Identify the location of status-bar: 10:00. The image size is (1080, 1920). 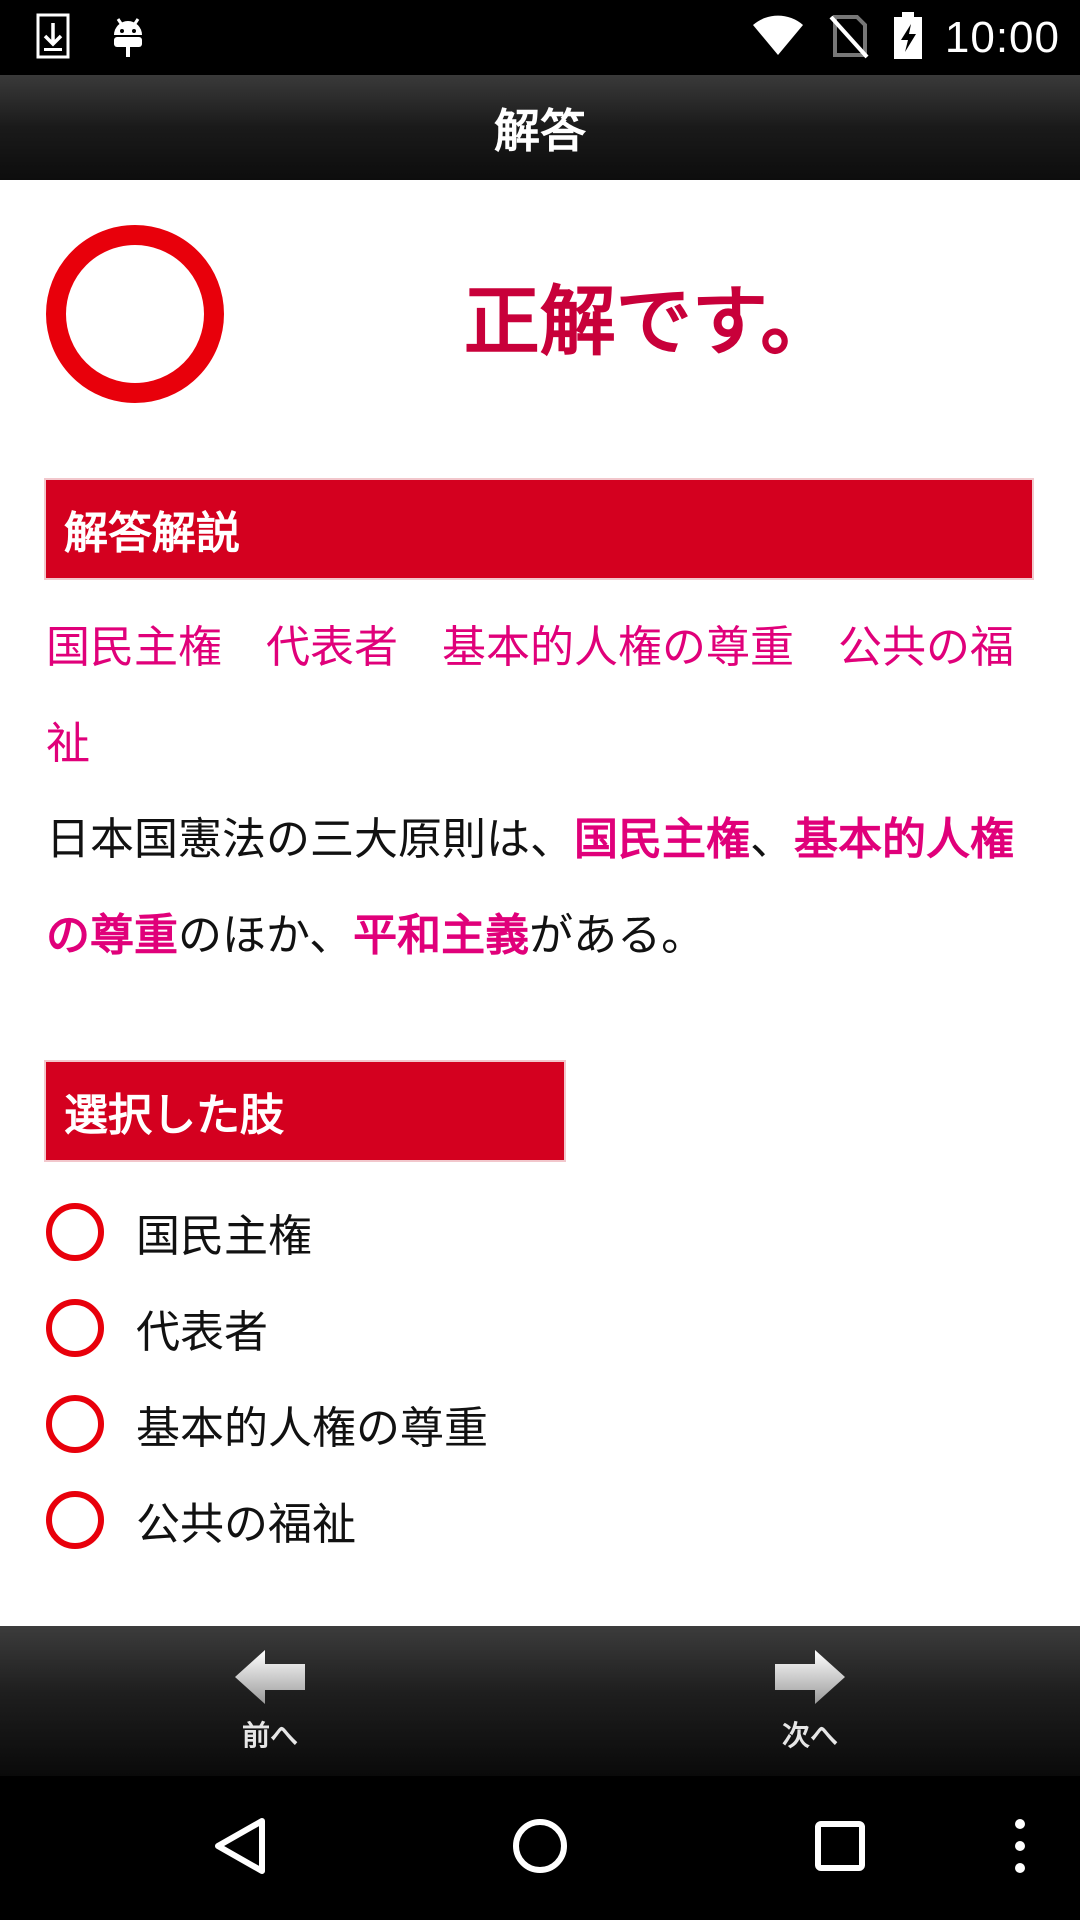
(540, 37).